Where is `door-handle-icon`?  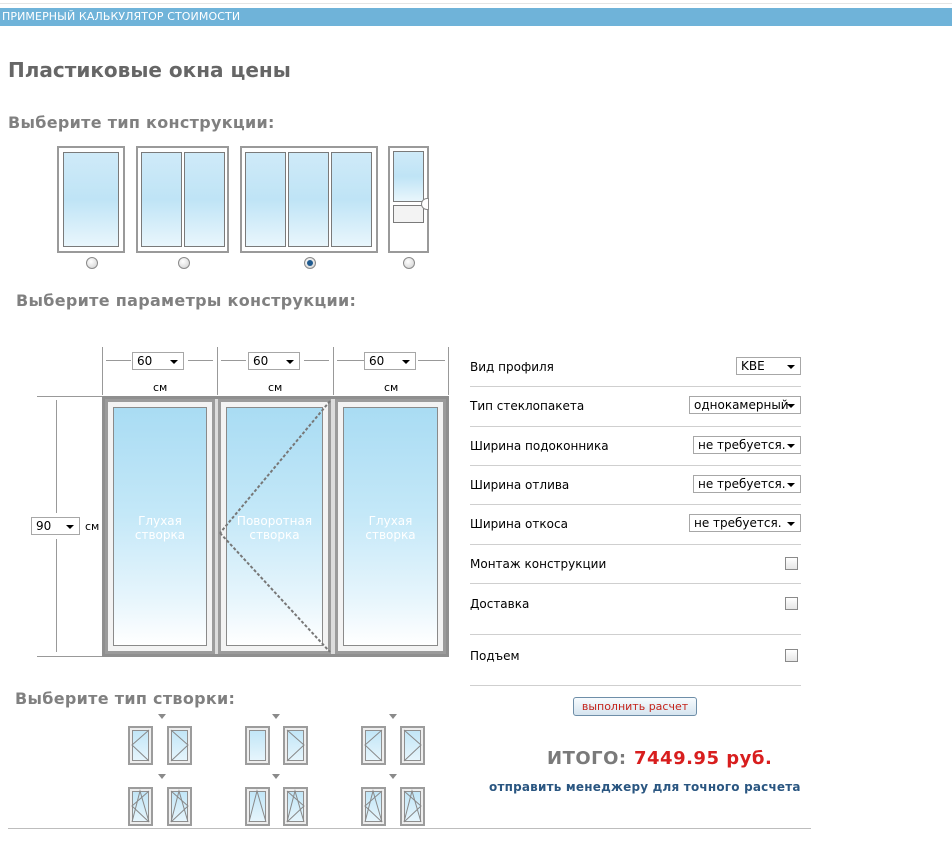 door-handle-icon is located at coordinates (425, 204).